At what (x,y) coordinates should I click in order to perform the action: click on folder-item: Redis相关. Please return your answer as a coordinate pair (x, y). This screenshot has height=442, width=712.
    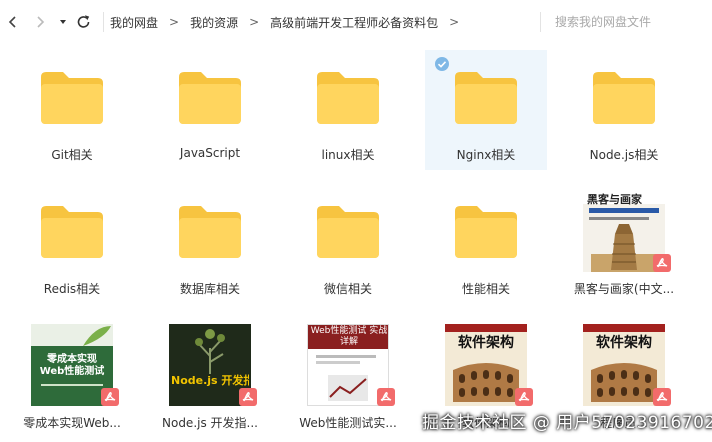
    Looking at the image, I should click on (72, 244).